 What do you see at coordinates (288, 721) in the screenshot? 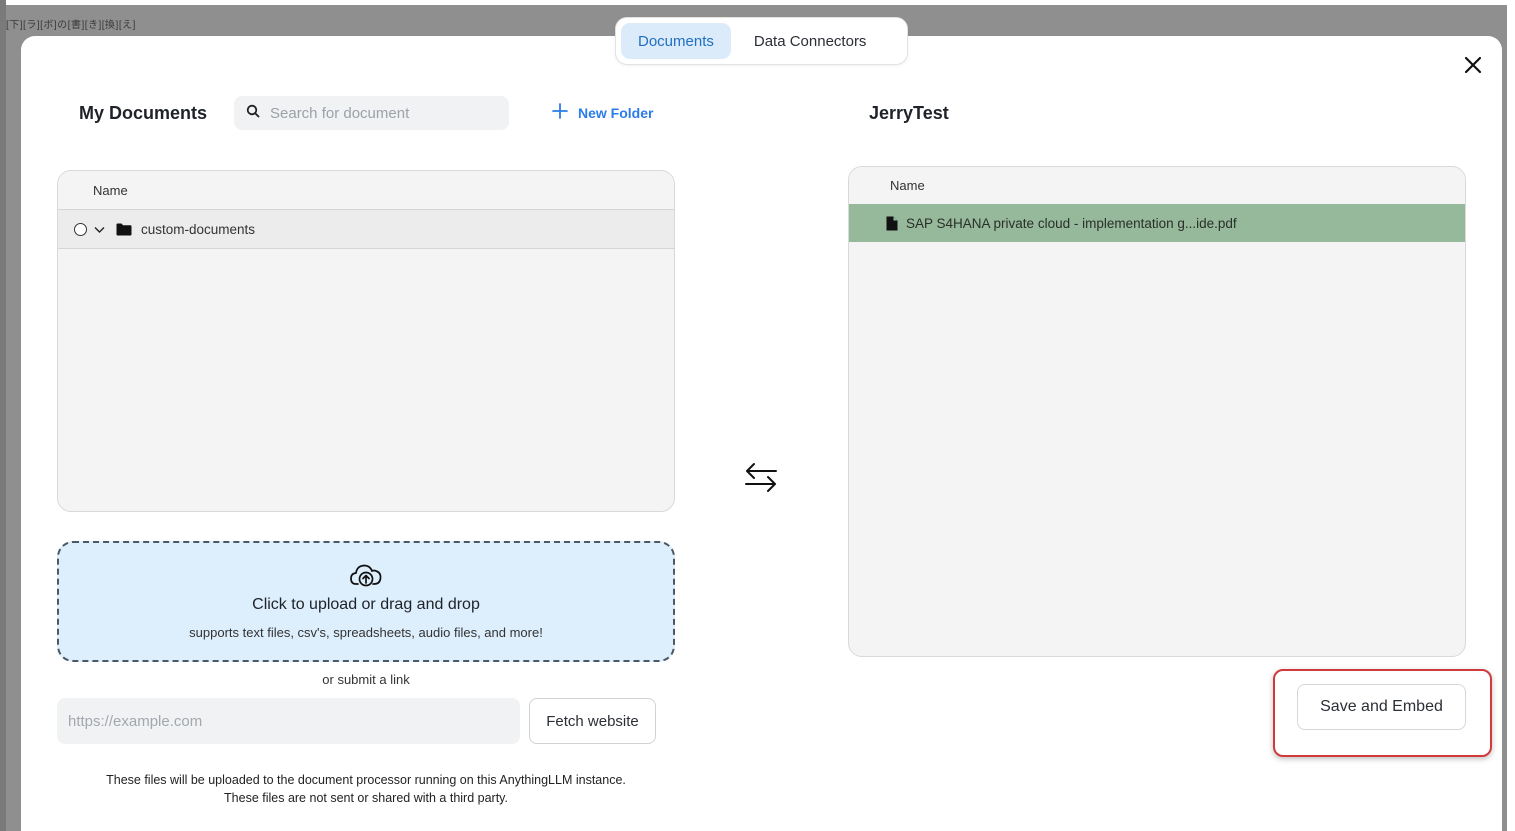
I see `url-input` at bounding box center [288, 721].